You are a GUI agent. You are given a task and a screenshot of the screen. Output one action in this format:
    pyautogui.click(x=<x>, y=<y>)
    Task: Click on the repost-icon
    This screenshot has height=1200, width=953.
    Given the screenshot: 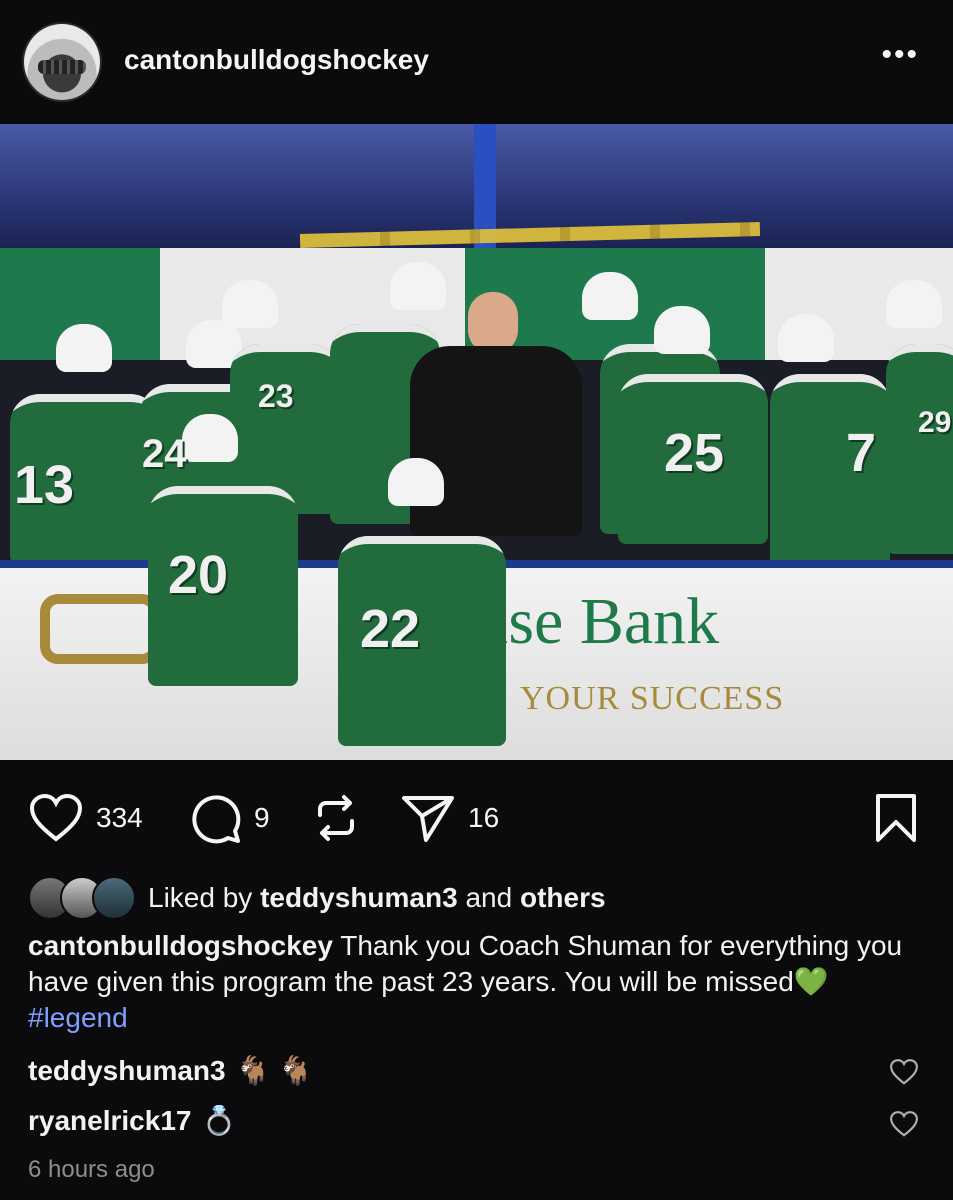 What is the action you would take?
    pyautogui.click(x=336, y=818)
    